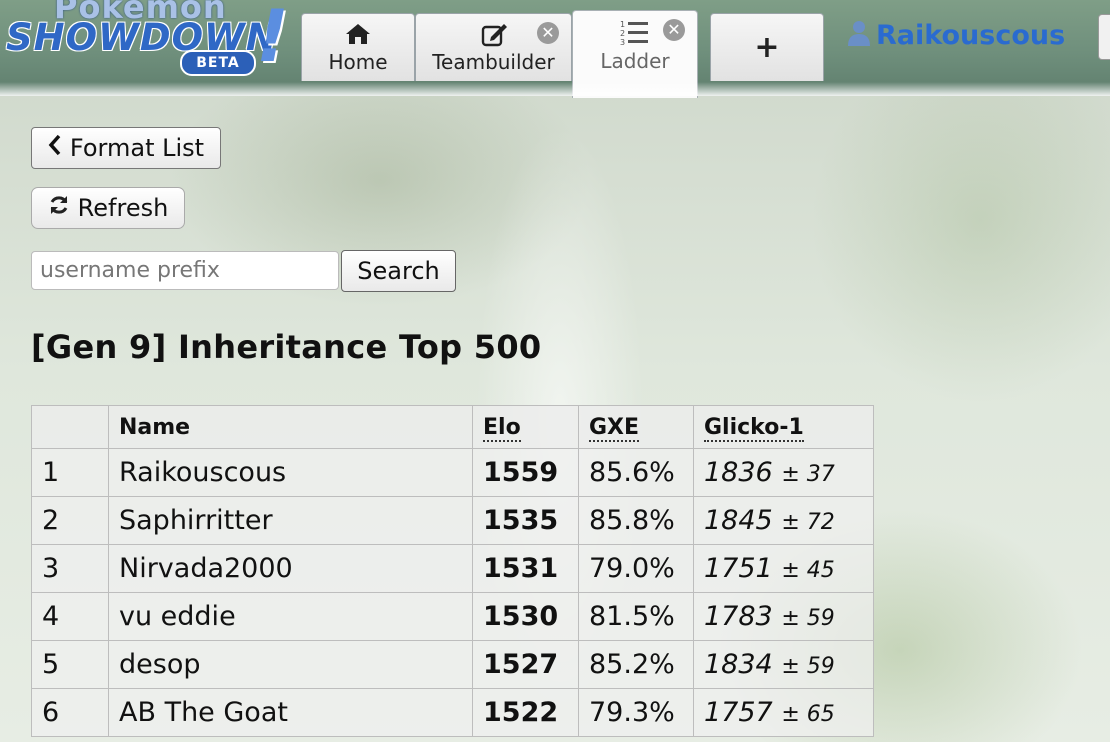  Describe the element at coordinates (738, 712) in the screenshot. I see `glicko-rating: 1757` at that location.